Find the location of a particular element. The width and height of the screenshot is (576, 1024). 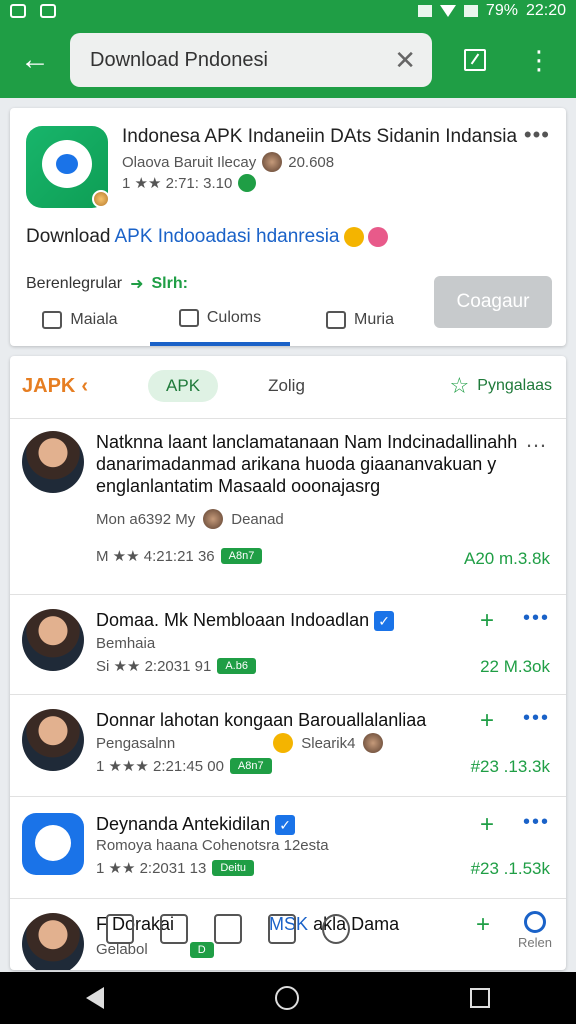

clipboard-icon is located at coordinates (282, 929).